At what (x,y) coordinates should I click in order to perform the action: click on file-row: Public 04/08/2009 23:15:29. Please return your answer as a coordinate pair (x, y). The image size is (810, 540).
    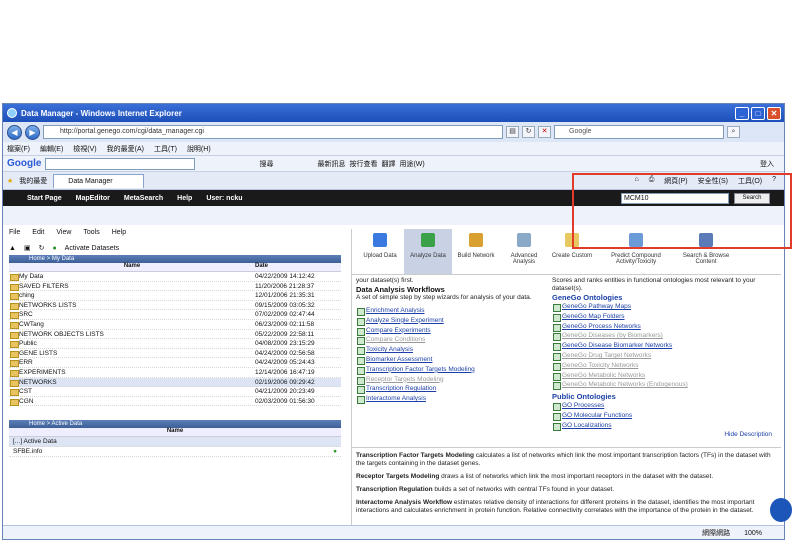
    Looking at the image, I should click on (175, 344).